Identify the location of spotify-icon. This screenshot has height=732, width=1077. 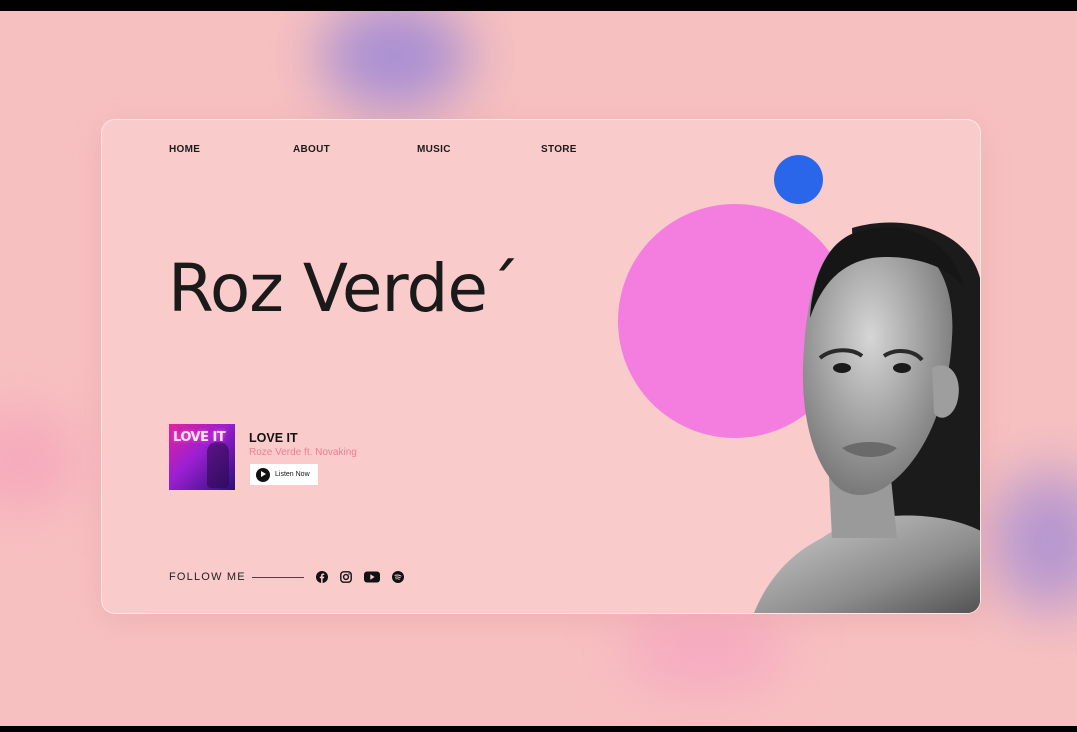
(397, 577).